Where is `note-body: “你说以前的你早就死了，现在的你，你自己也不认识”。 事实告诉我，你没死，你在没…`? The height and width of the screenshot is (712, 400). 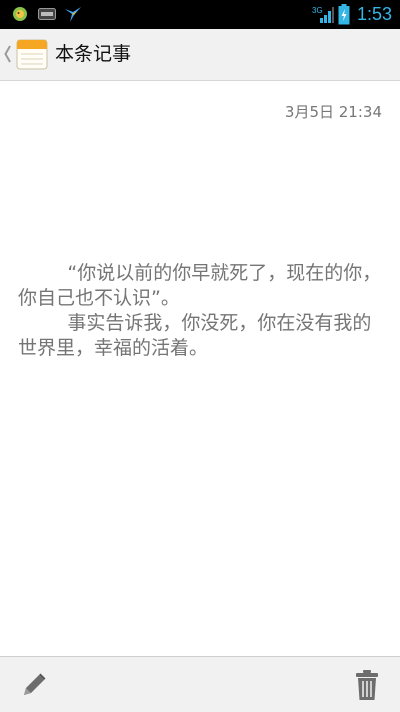 note-body: “你说以前的你早就死了，现在的你，你自己也不认识”。 事实告诉我，你没死，你在没… is located at coordinates (200, 311).